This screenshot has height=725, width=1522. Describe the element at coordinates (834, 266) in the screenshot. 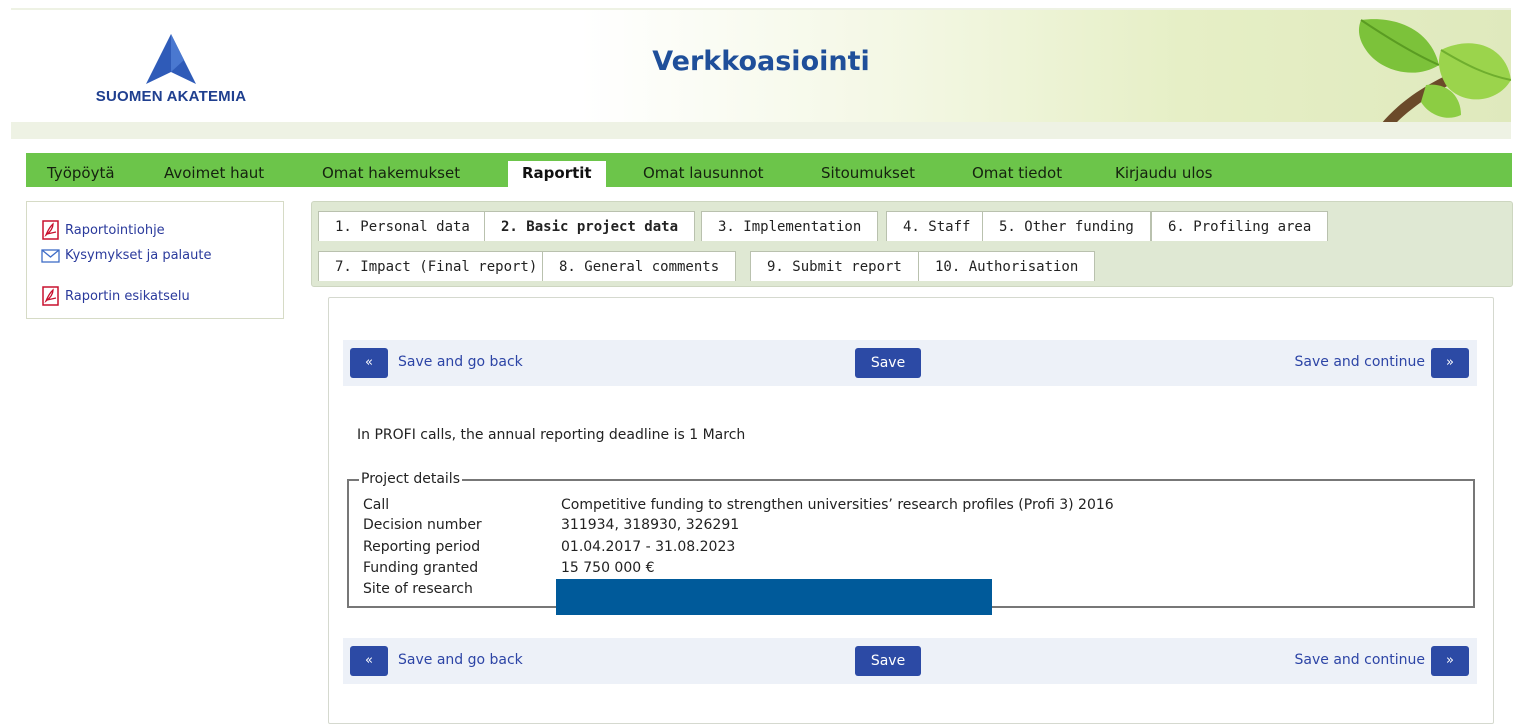

I see `tab-submit-report: 9. Submit report` at that location.